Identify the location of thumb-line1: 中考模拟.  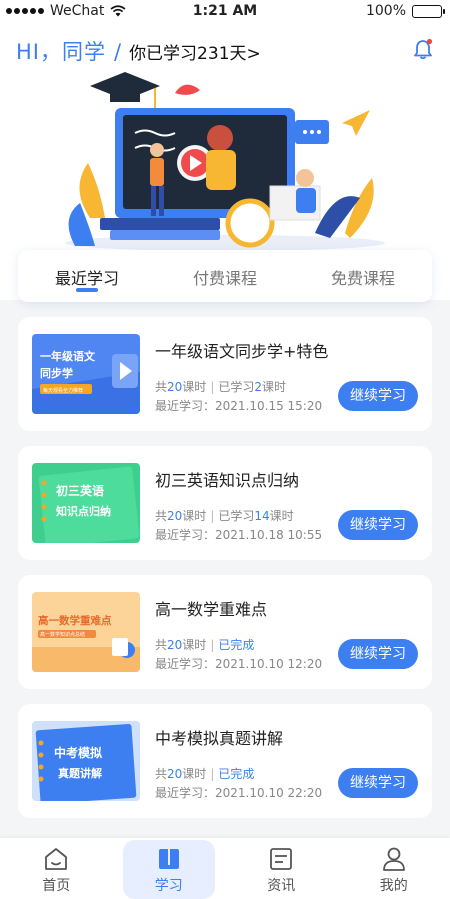
(78, 752).